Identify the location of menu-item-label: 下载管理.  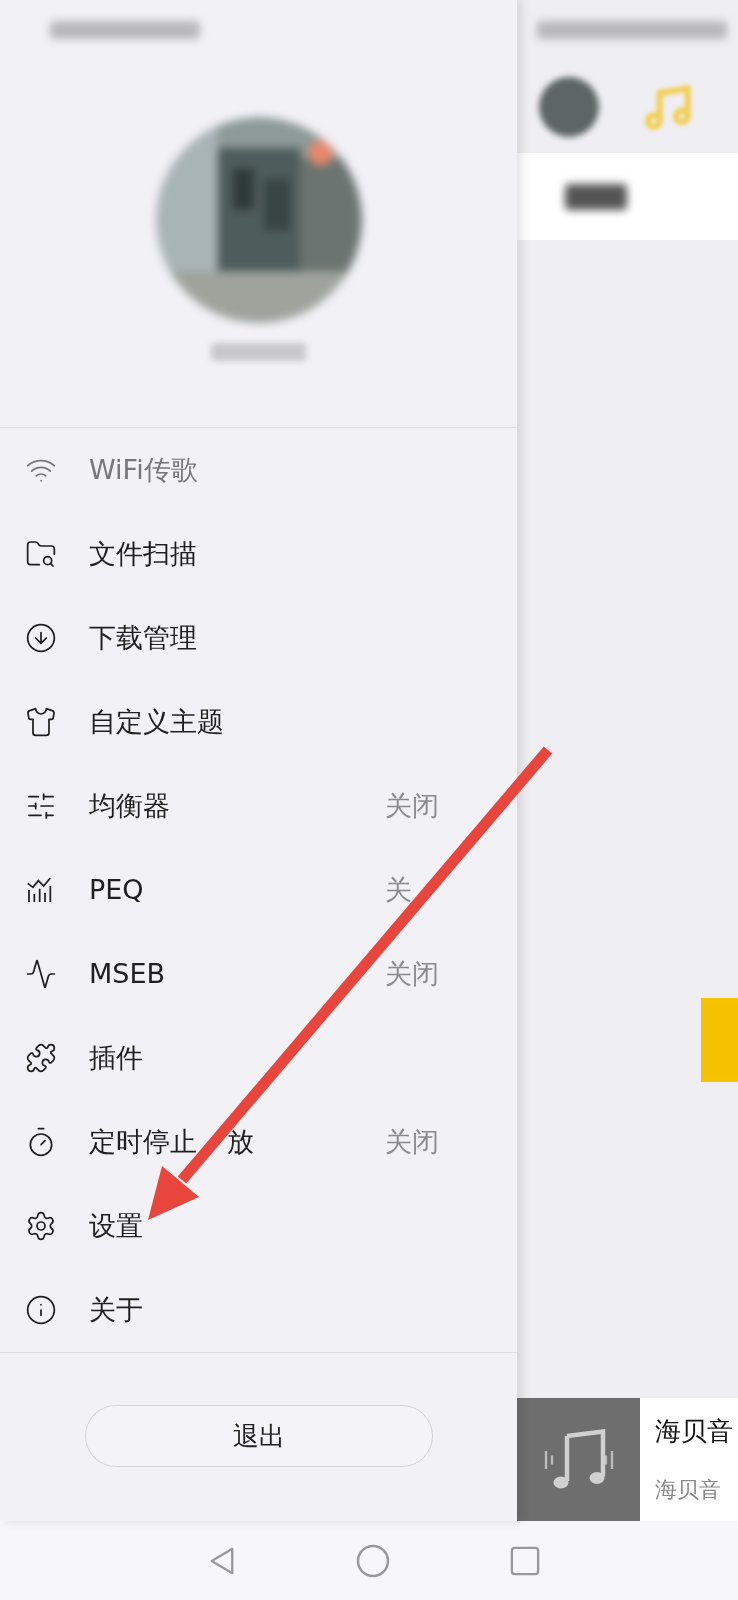
(143, 638).